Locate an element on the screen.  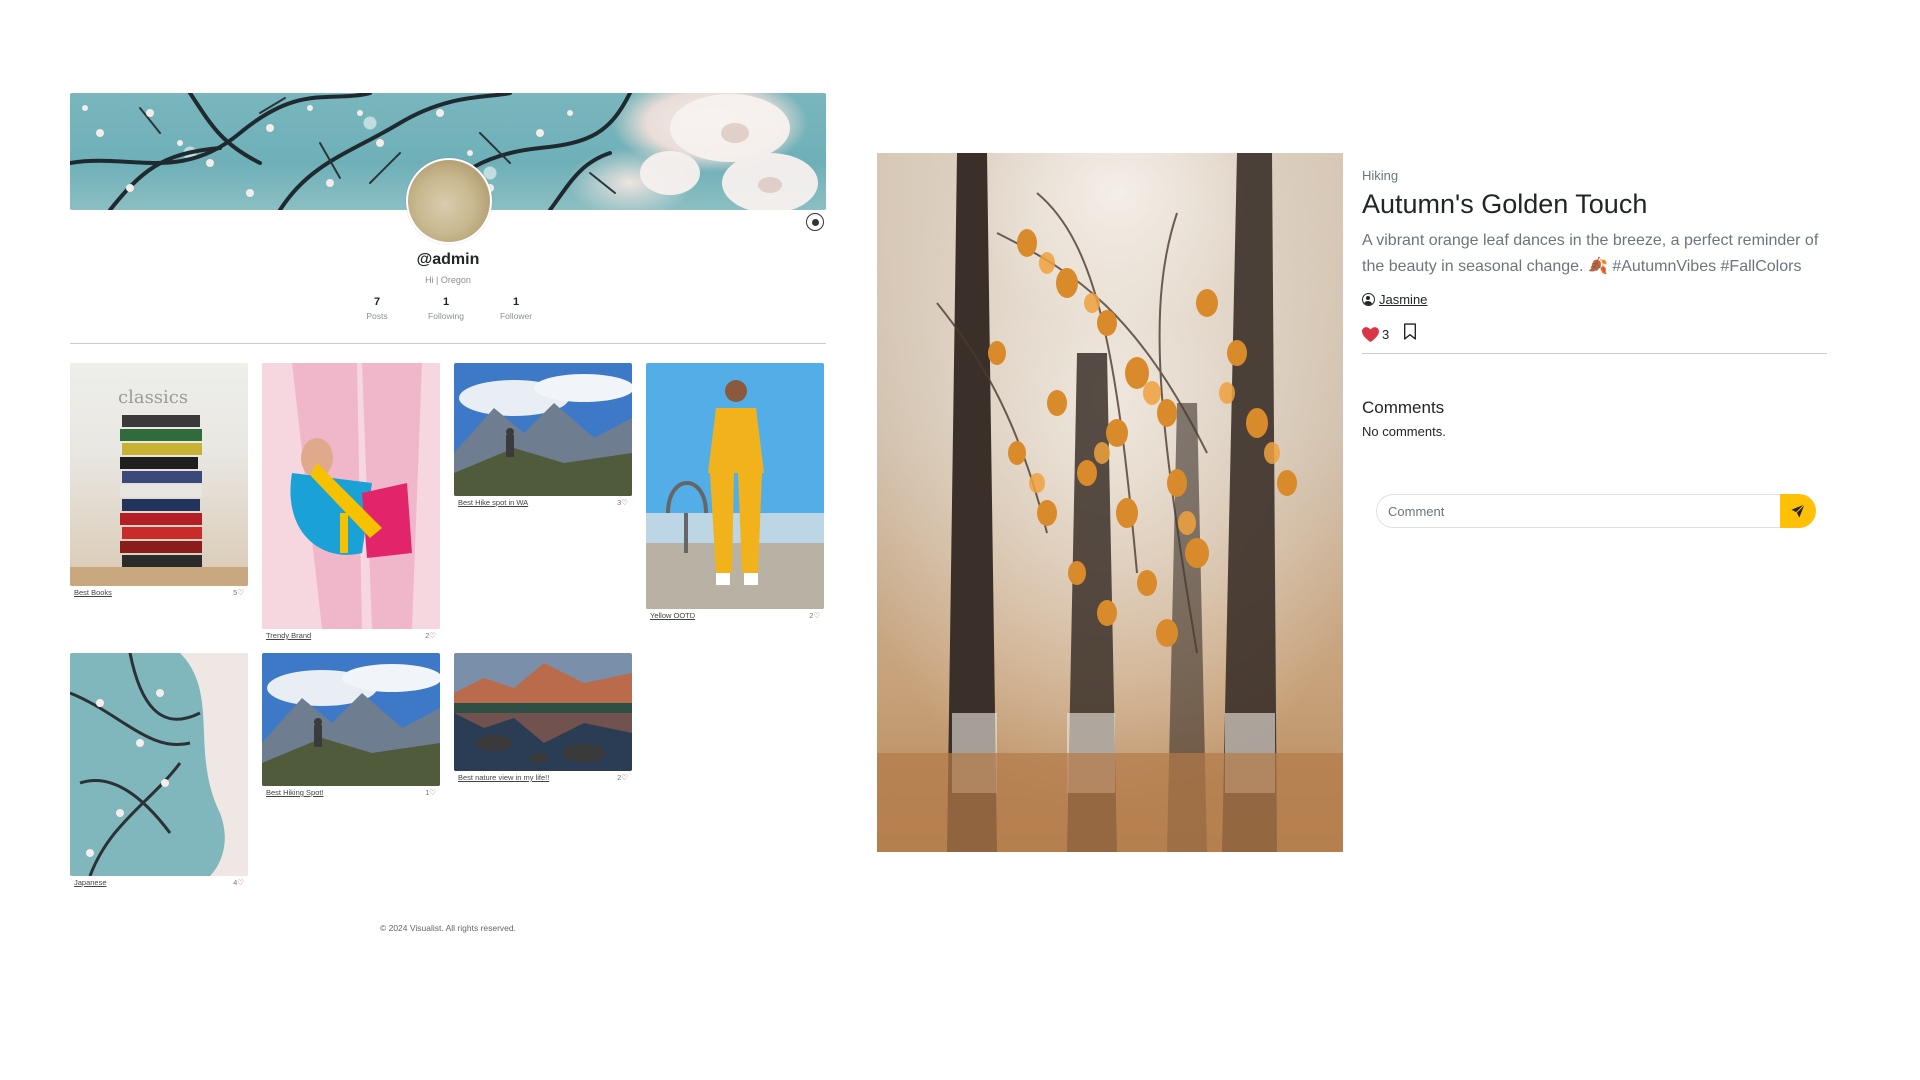
post-meta: Best nature view in my life!! 2♡ is located at coordinates (543, 777).